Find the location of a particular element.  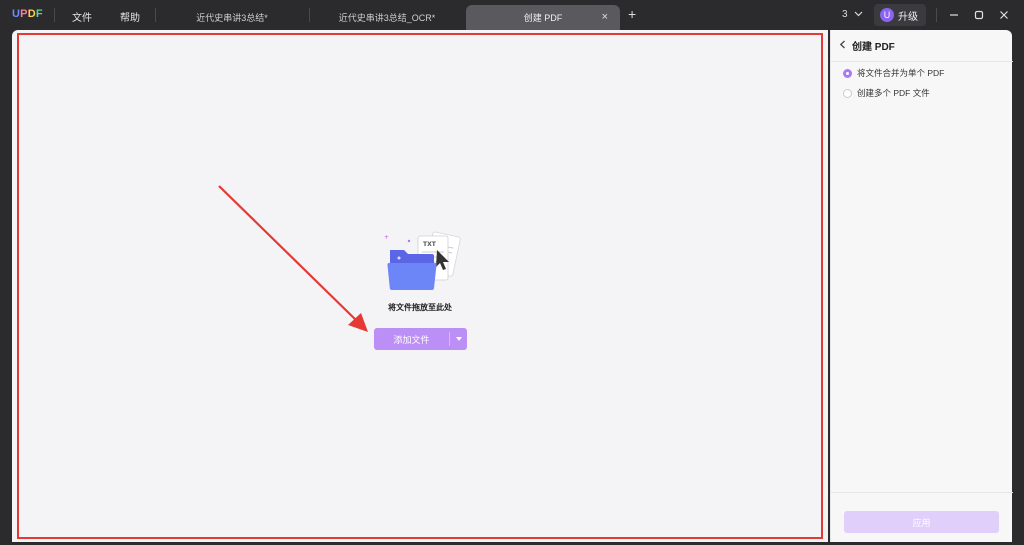

radio-selected is located at coordinates (847, 73).